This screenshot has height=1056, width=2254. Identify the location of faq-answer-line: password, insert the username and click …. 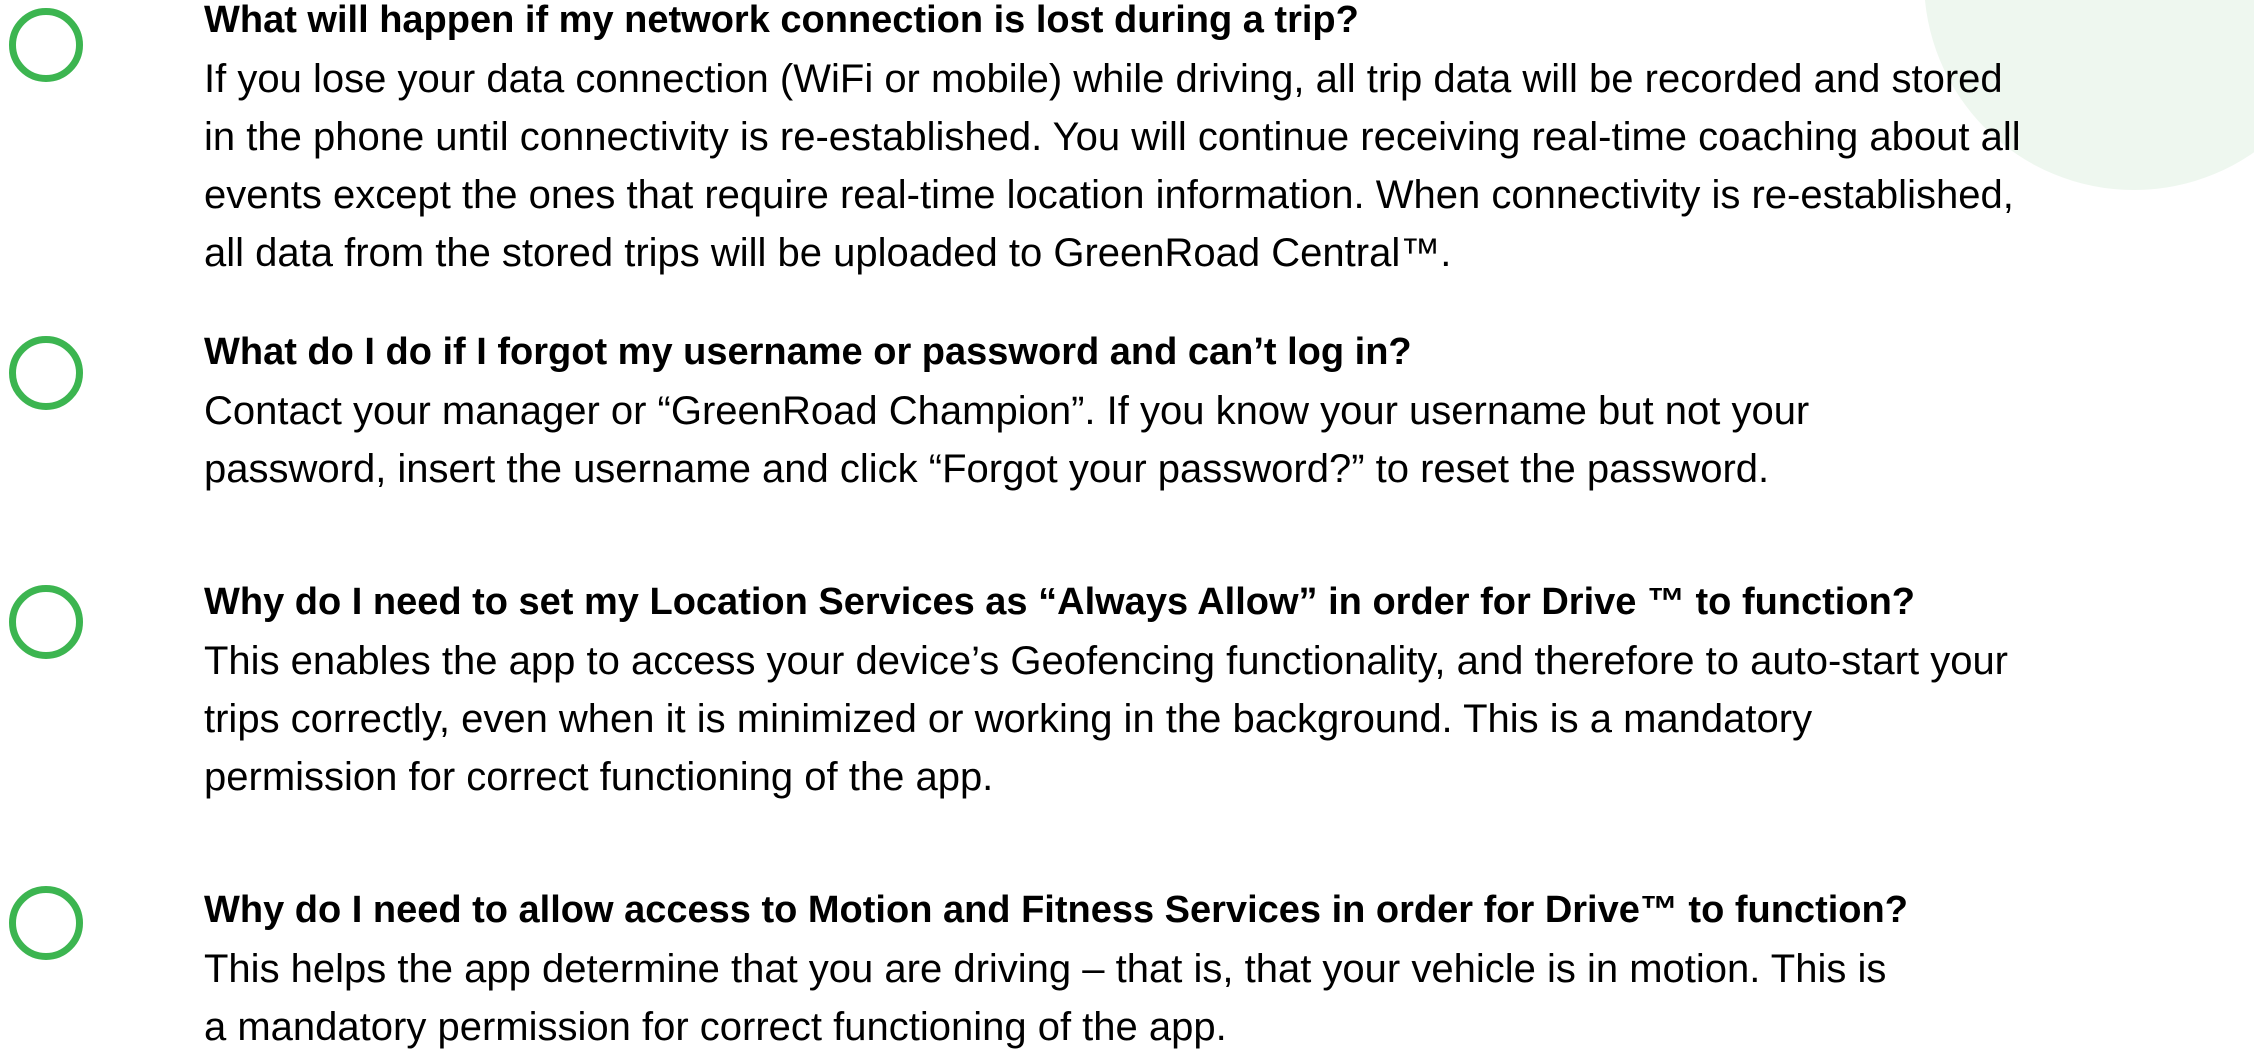
(987, 469).